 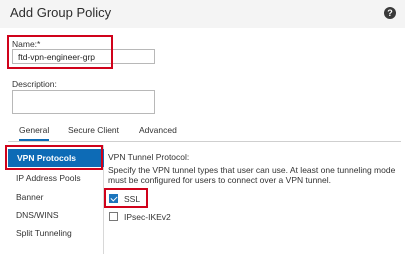 I want to click on ssl-checkbox, so click(x=113, y=198).